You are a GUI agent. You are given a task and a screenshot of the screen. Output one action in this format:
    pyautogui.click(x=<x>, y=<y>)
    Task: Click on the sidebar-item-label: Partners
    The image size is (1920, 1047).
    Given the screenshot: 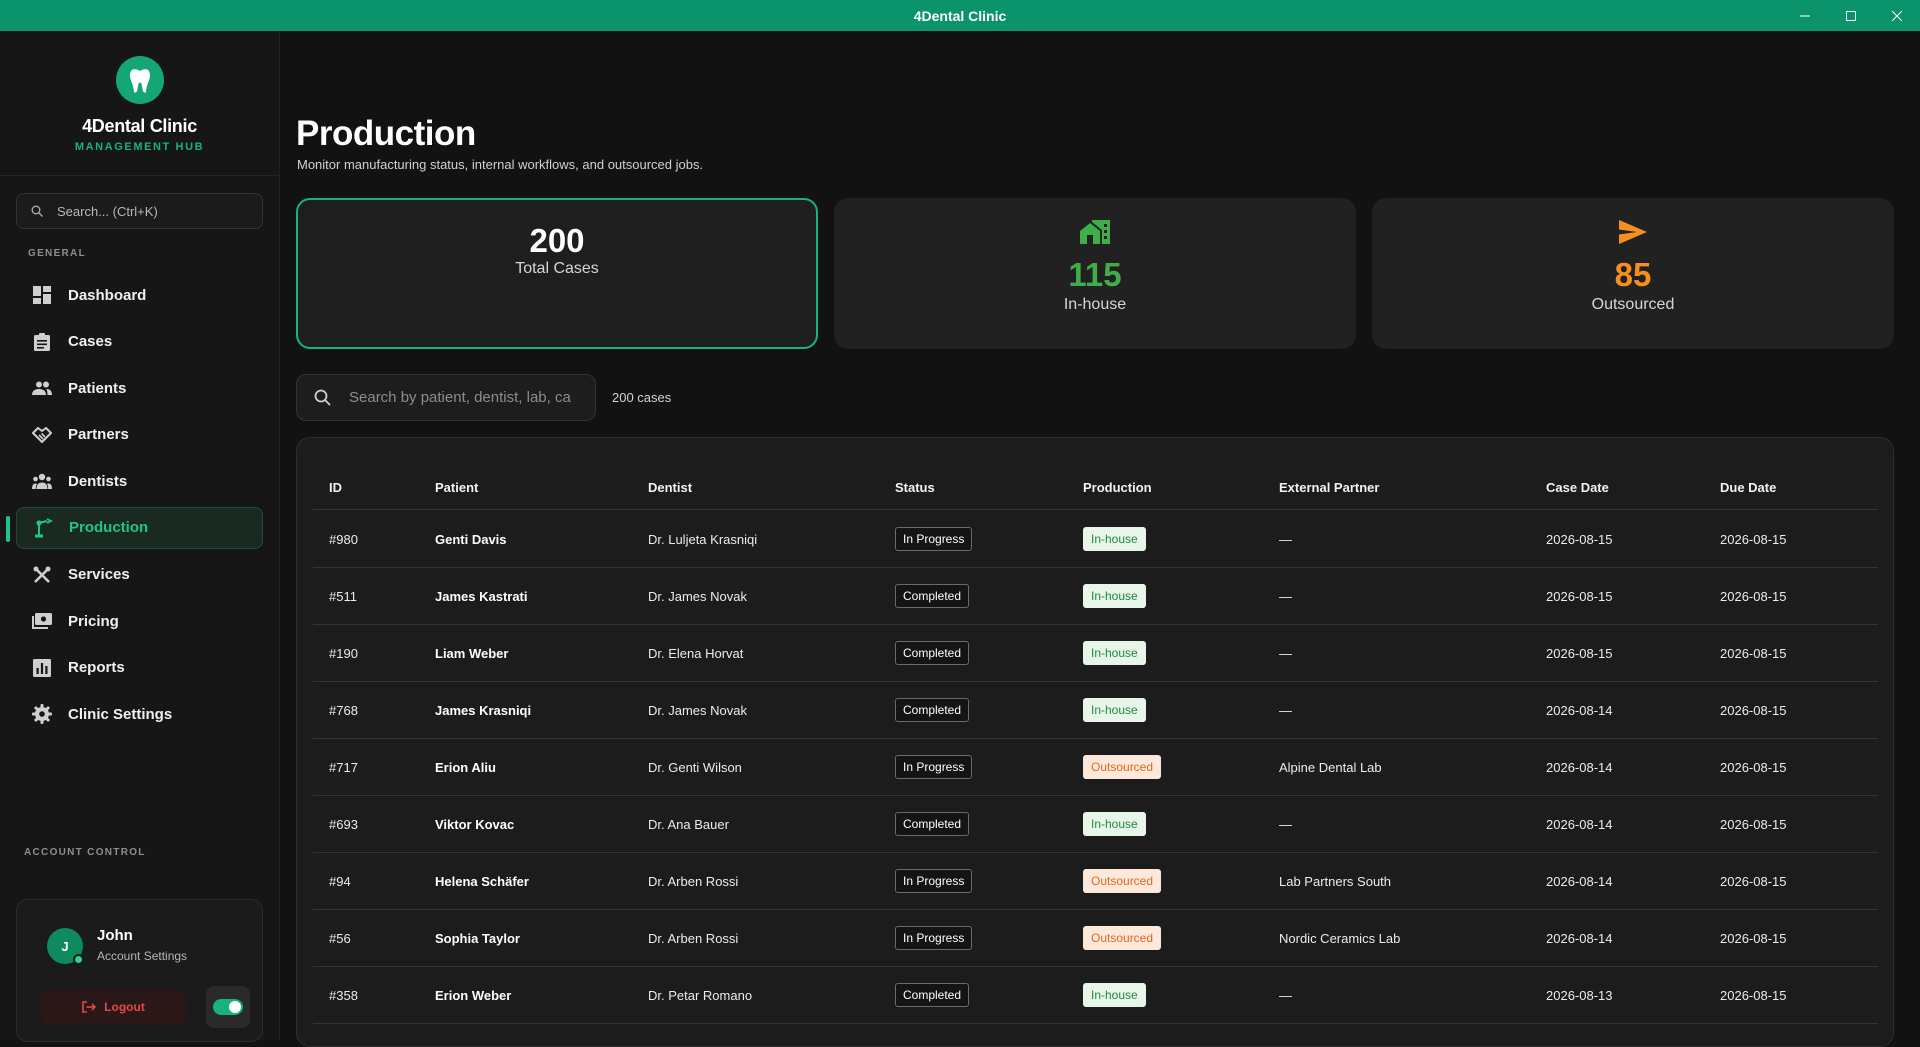 What is the action you would take?
    pyautogui.click(x=98, y=435)
    